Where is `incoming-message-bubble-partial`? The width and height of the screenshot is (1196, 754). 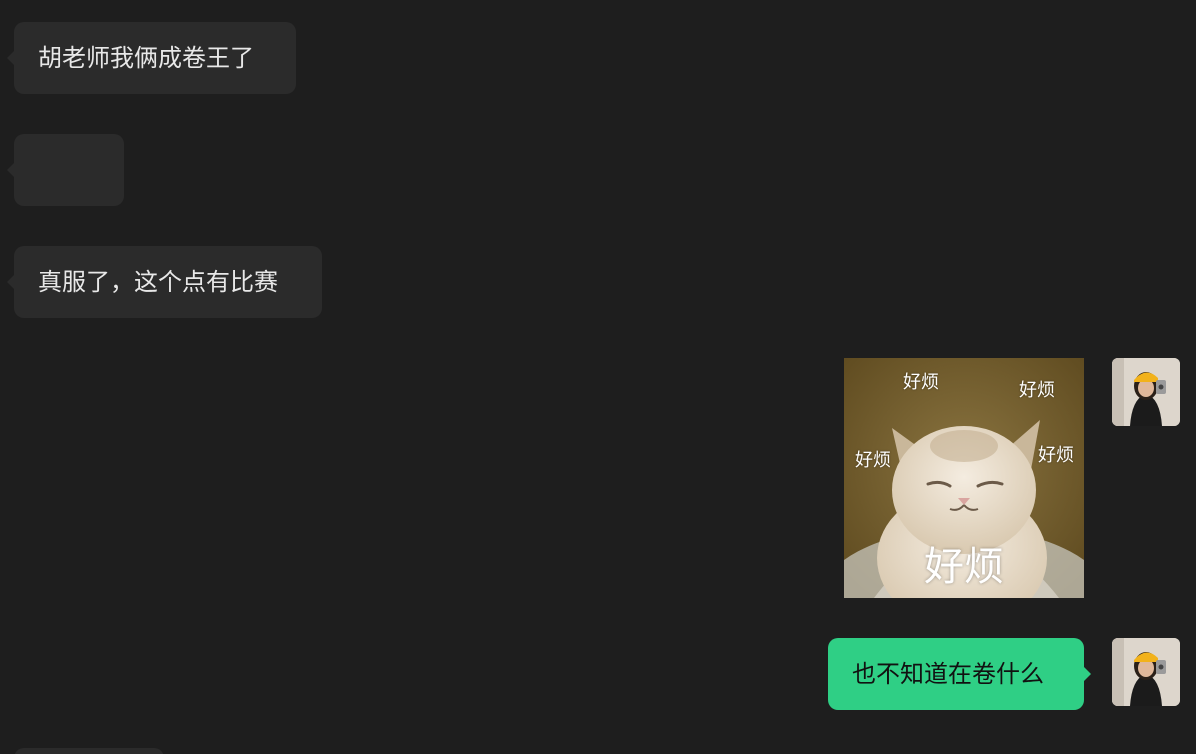 incoming-message-bubble-partial is located at coordinates (89, 751).